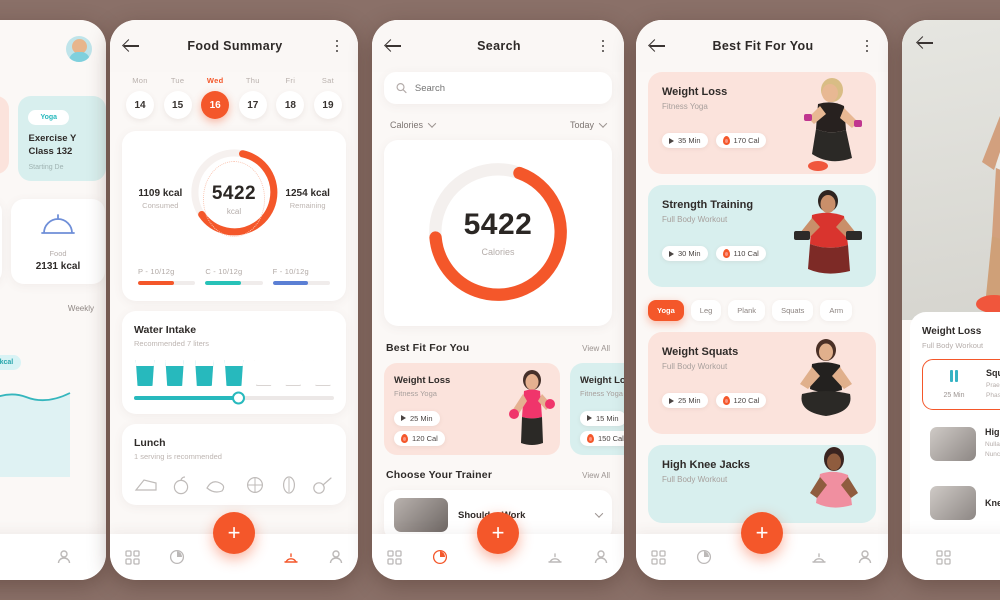 The width and height of the screenshot is (1000, 600). I want to click on stat-tile-left, so click(1, 241).